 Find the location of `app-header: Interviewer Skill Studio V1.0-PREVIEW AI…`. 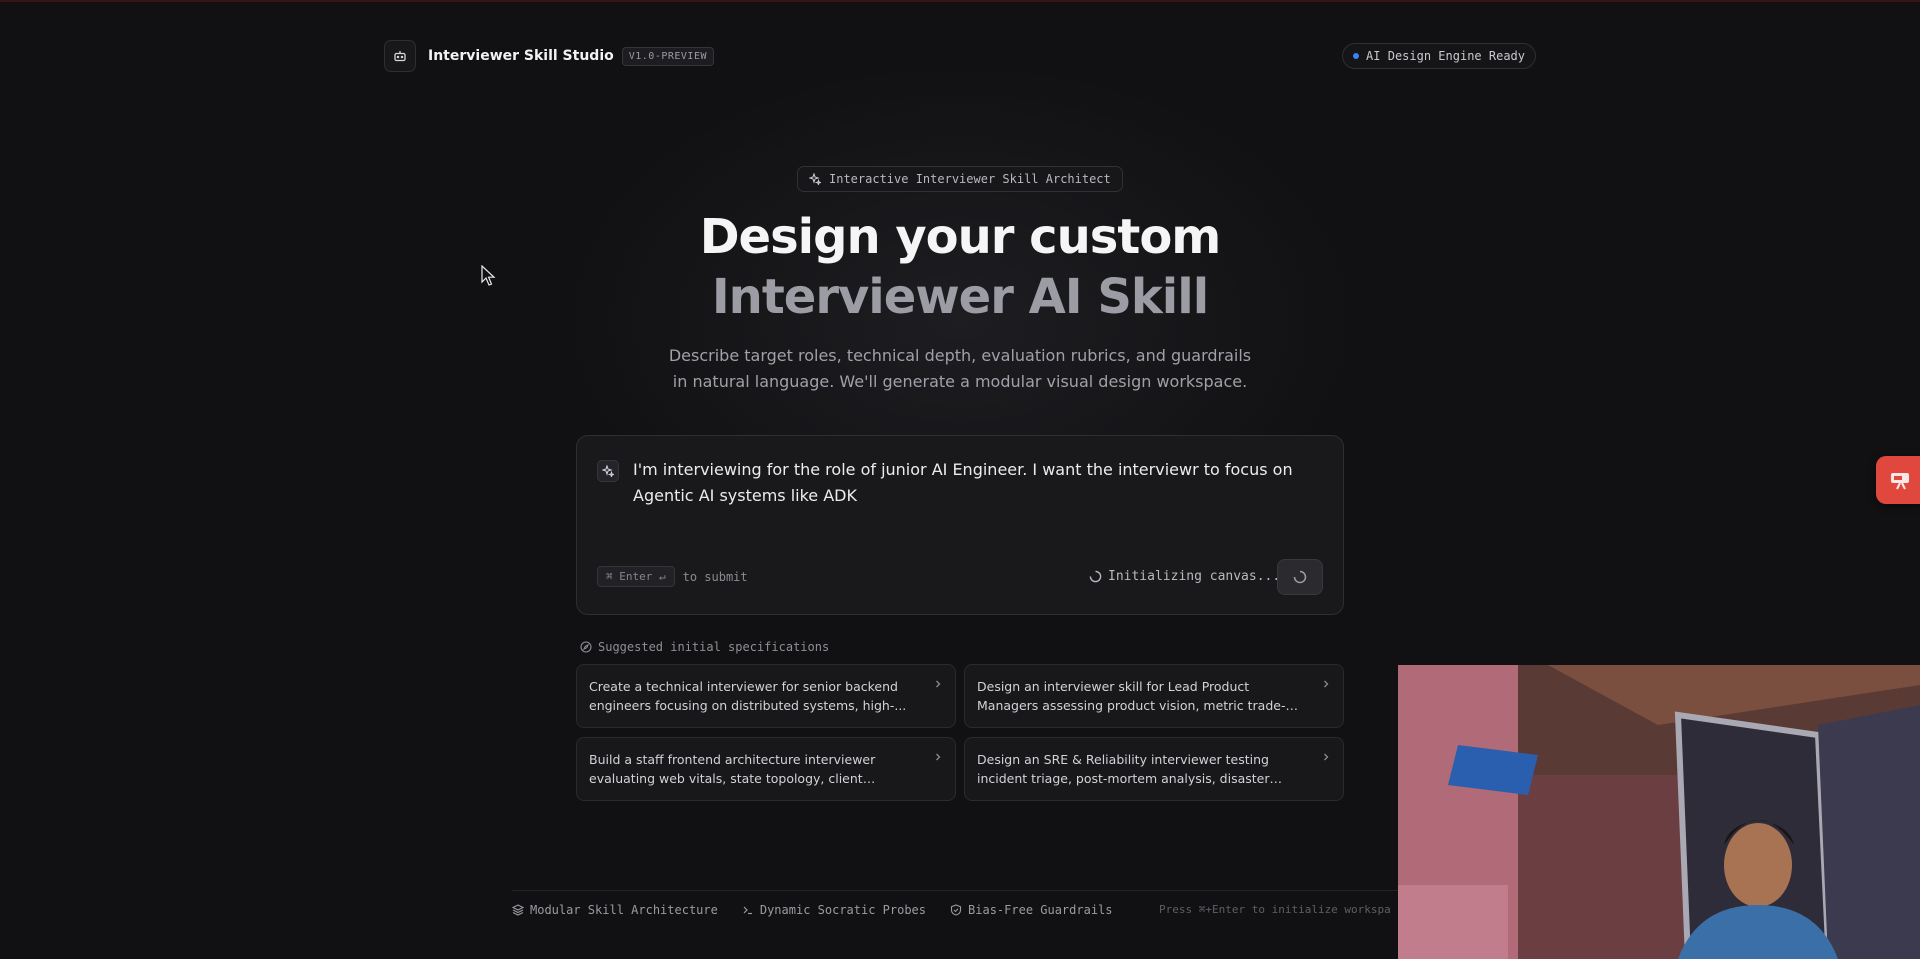

app-header: Interviewer Skill Studio V1.0-PREVIEW AI… is located at coordinates (960, 56).